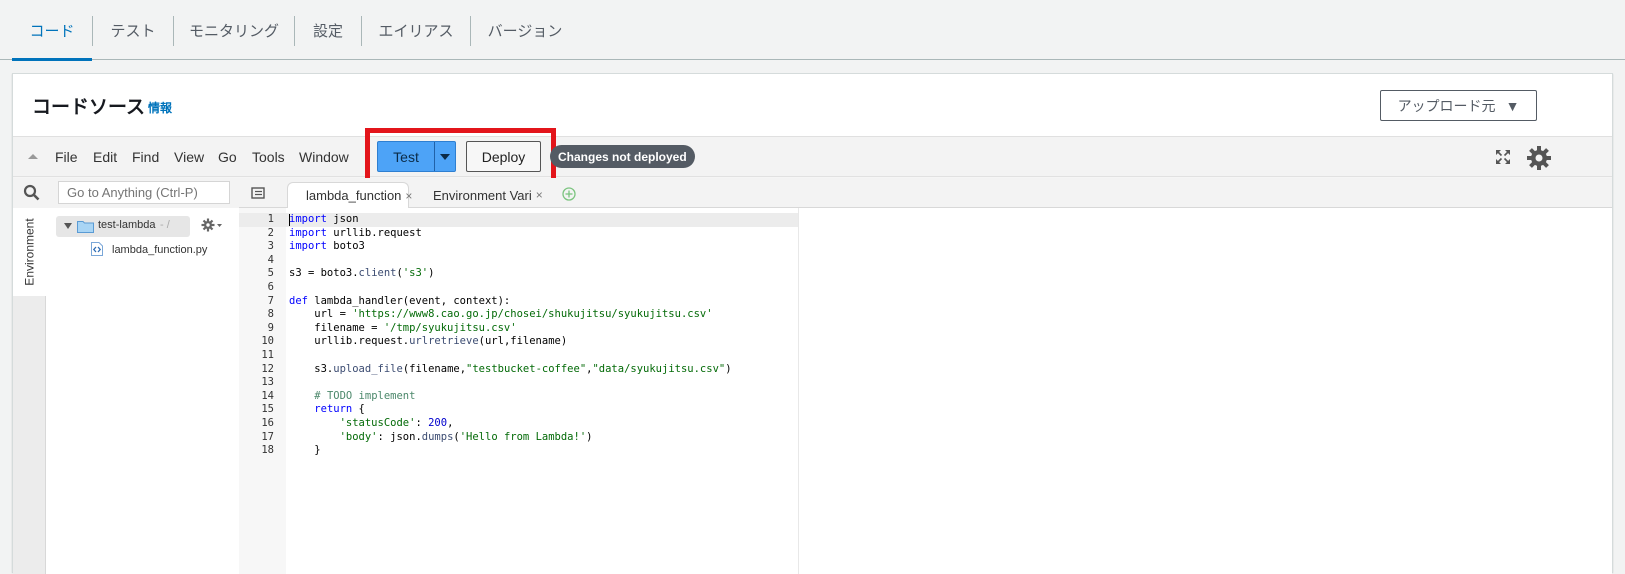 Image resolution: width=1625 pixels, height=574 pixels. I want to click on menu-tools: Tools, so click(268, 157).